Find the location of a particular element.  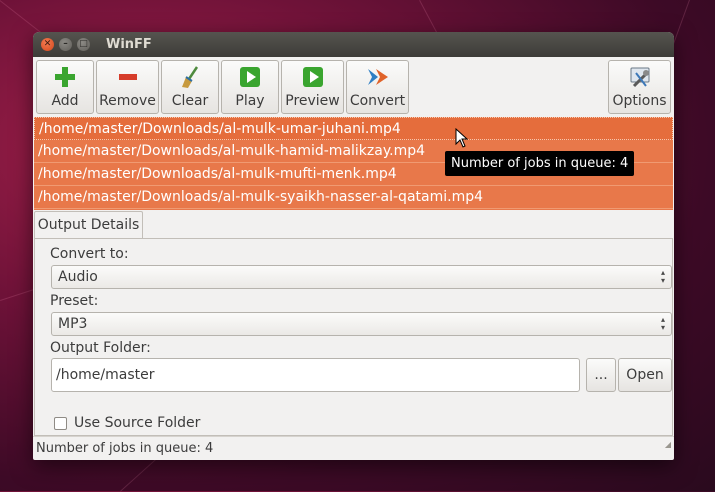

title-bar: ✕ – □ WinFF is located at coordinates (353, 44).